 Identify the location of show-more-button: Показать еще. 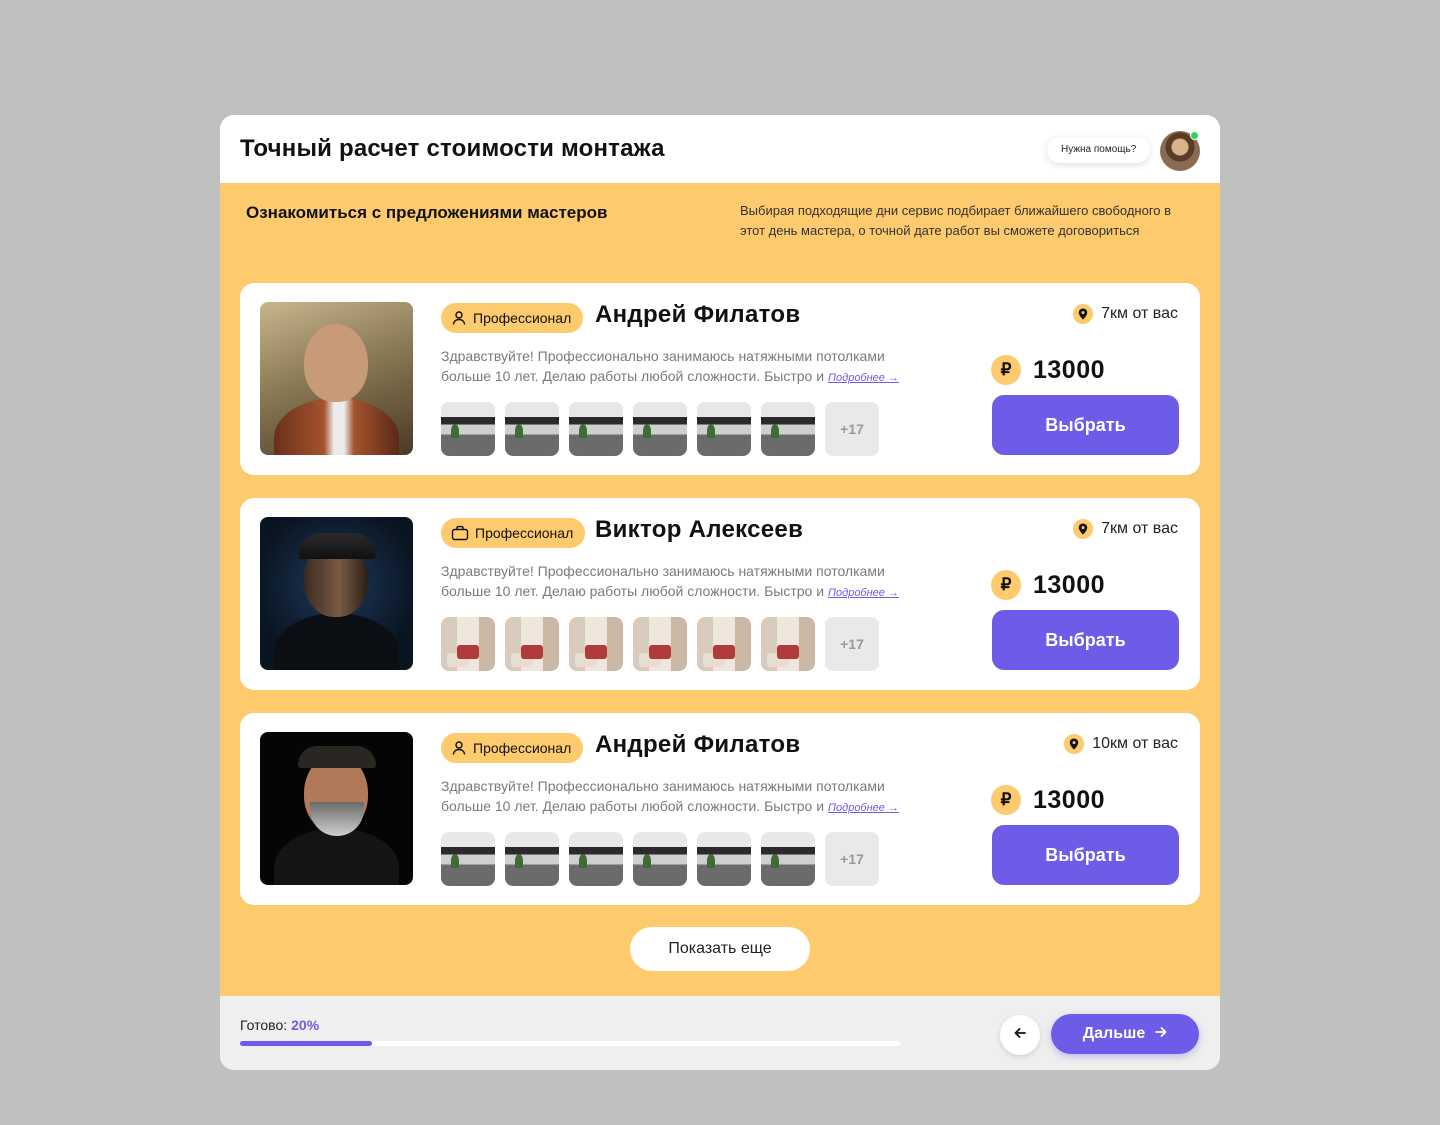
(720, 949).